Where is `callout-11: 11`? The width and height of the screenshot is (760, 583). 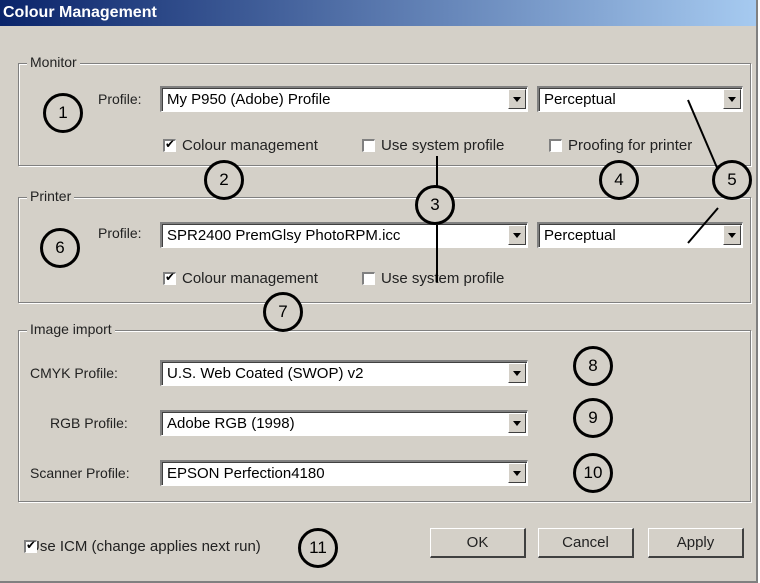 callout-11: 11 is located at coordinates (318, 548).